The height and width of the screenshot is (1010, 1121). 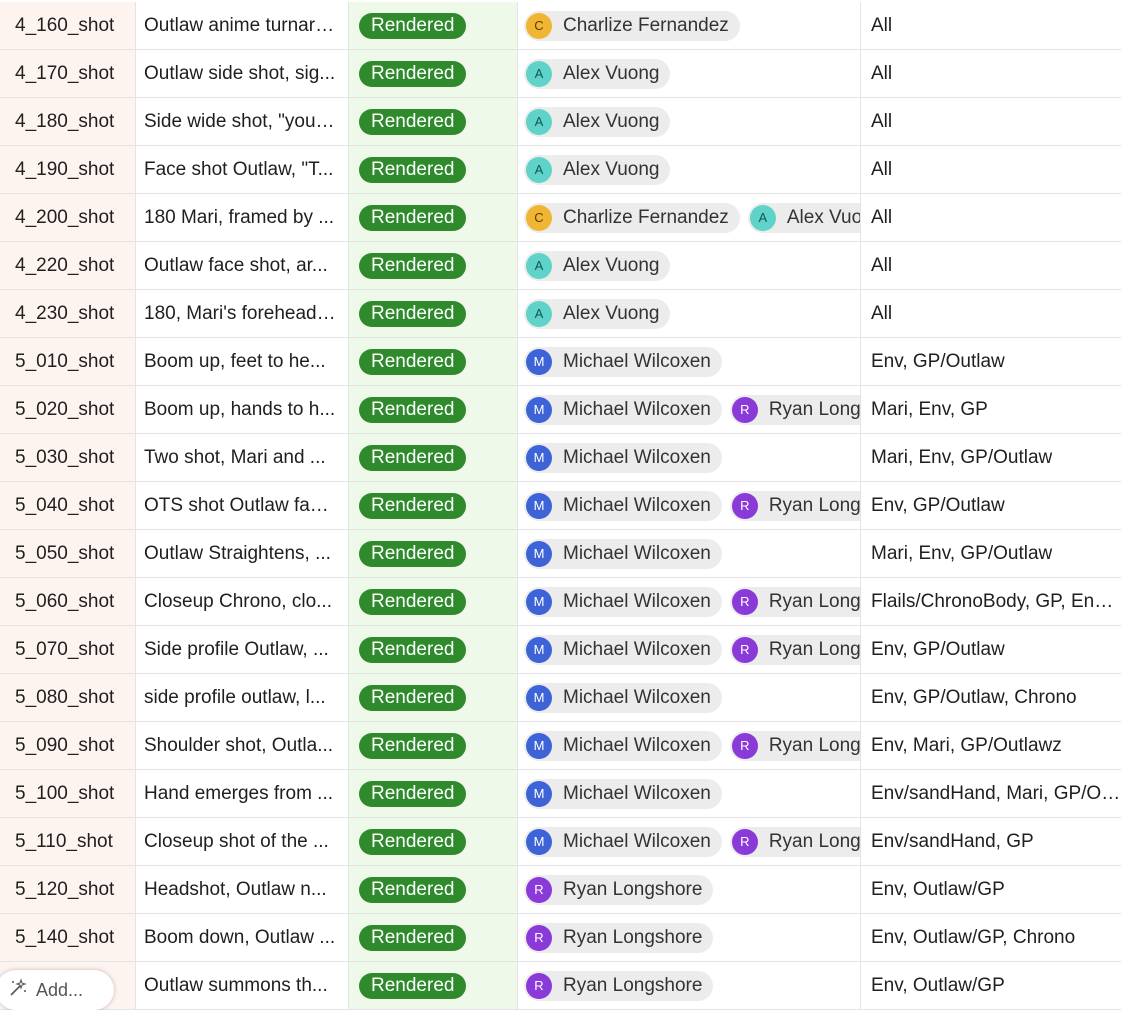 What do you see at coordinates (689, 169) in the screenshot?
I see `assignees-cell: A Alex Vuong` at bounding box center [689, 169].